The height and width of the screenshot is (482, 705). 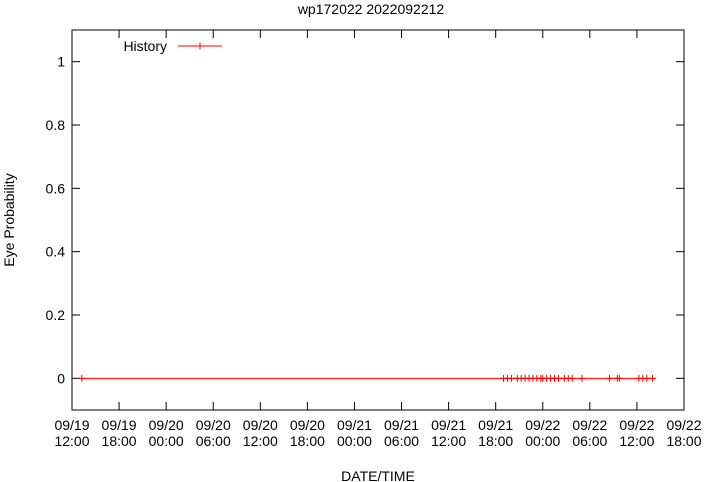 I want to click on chart-title: wp172022 2022092212, so click(x=371, y=9).